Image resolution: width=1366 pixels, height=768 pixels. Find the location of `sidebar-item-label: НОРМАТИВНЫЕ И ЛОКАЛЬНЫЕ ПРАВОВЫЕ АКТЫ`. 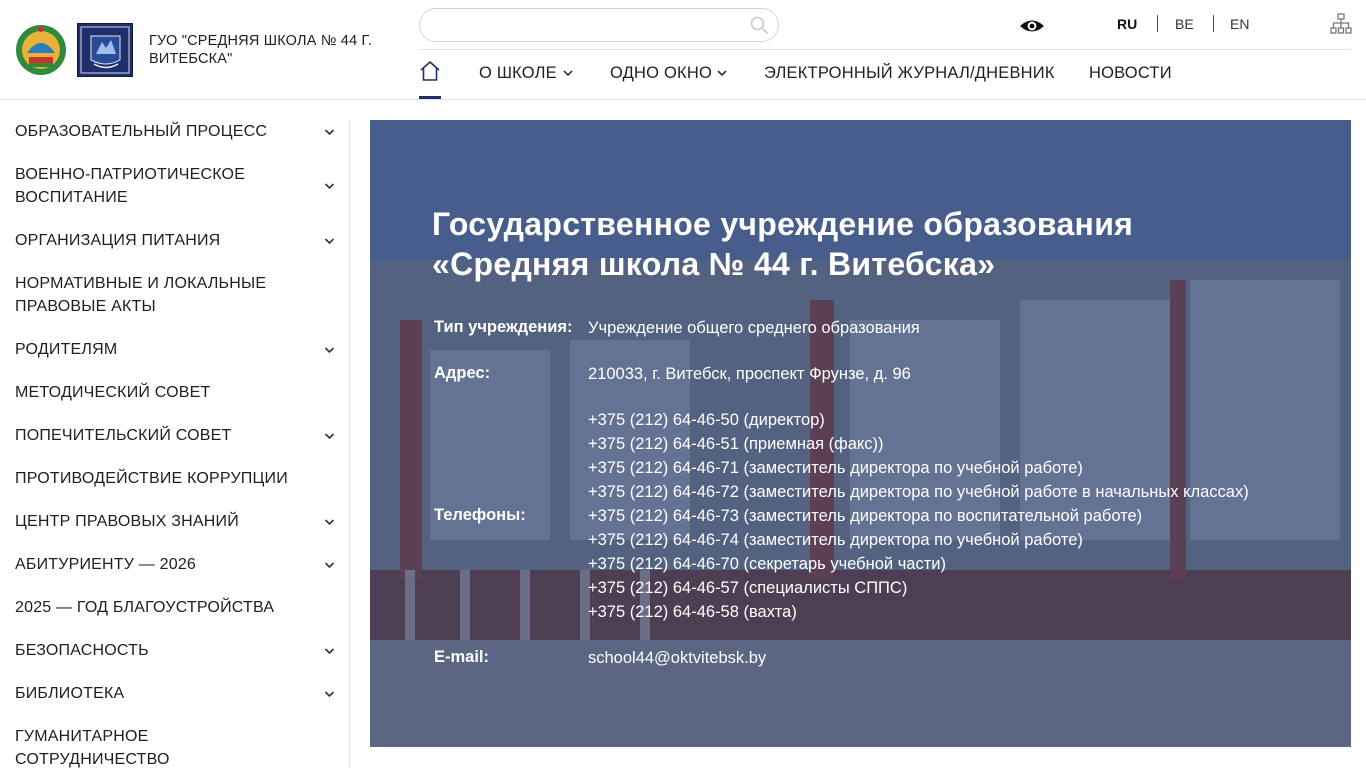

sidebar-item-label: НОРМАТИВНЫЕ И ЛОКАЛЬНЫЕ ПРАВОВЫЕ АКТЫ is located at coordinates (141, 295).